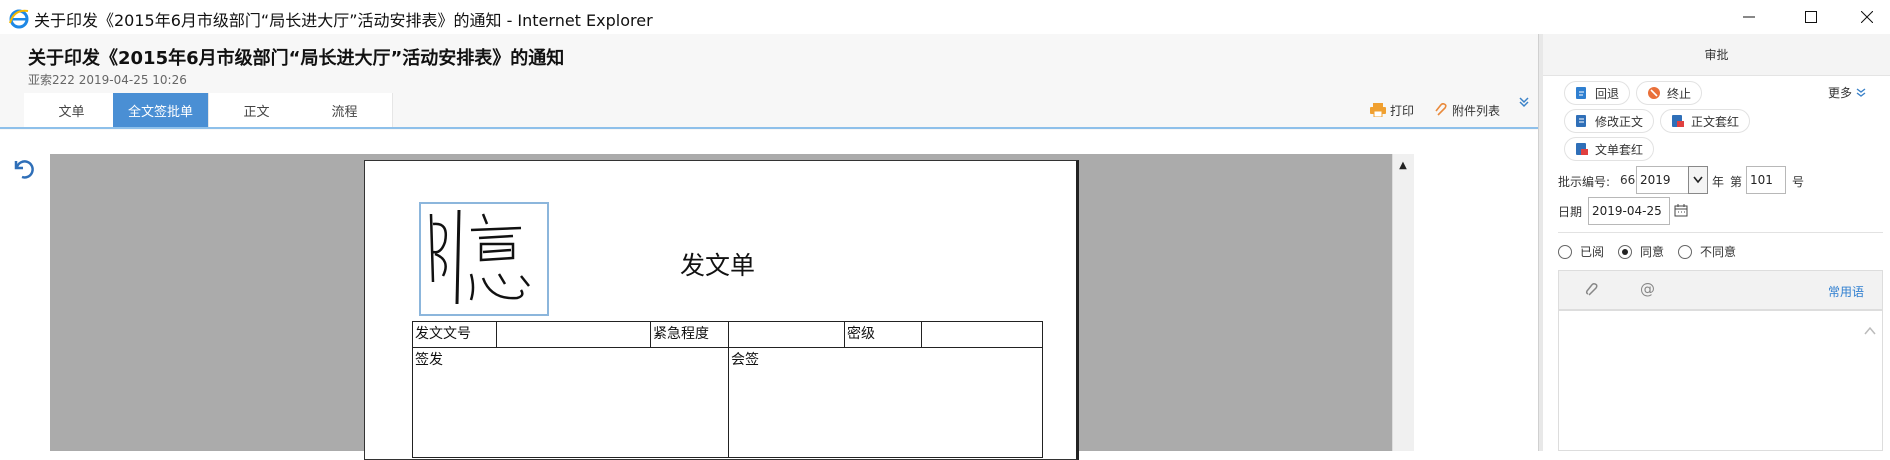  What do you see at coordinates (1581, 121) in the screenshot?
I see `edit-doc-icon` at bounding box center [1581, 121].